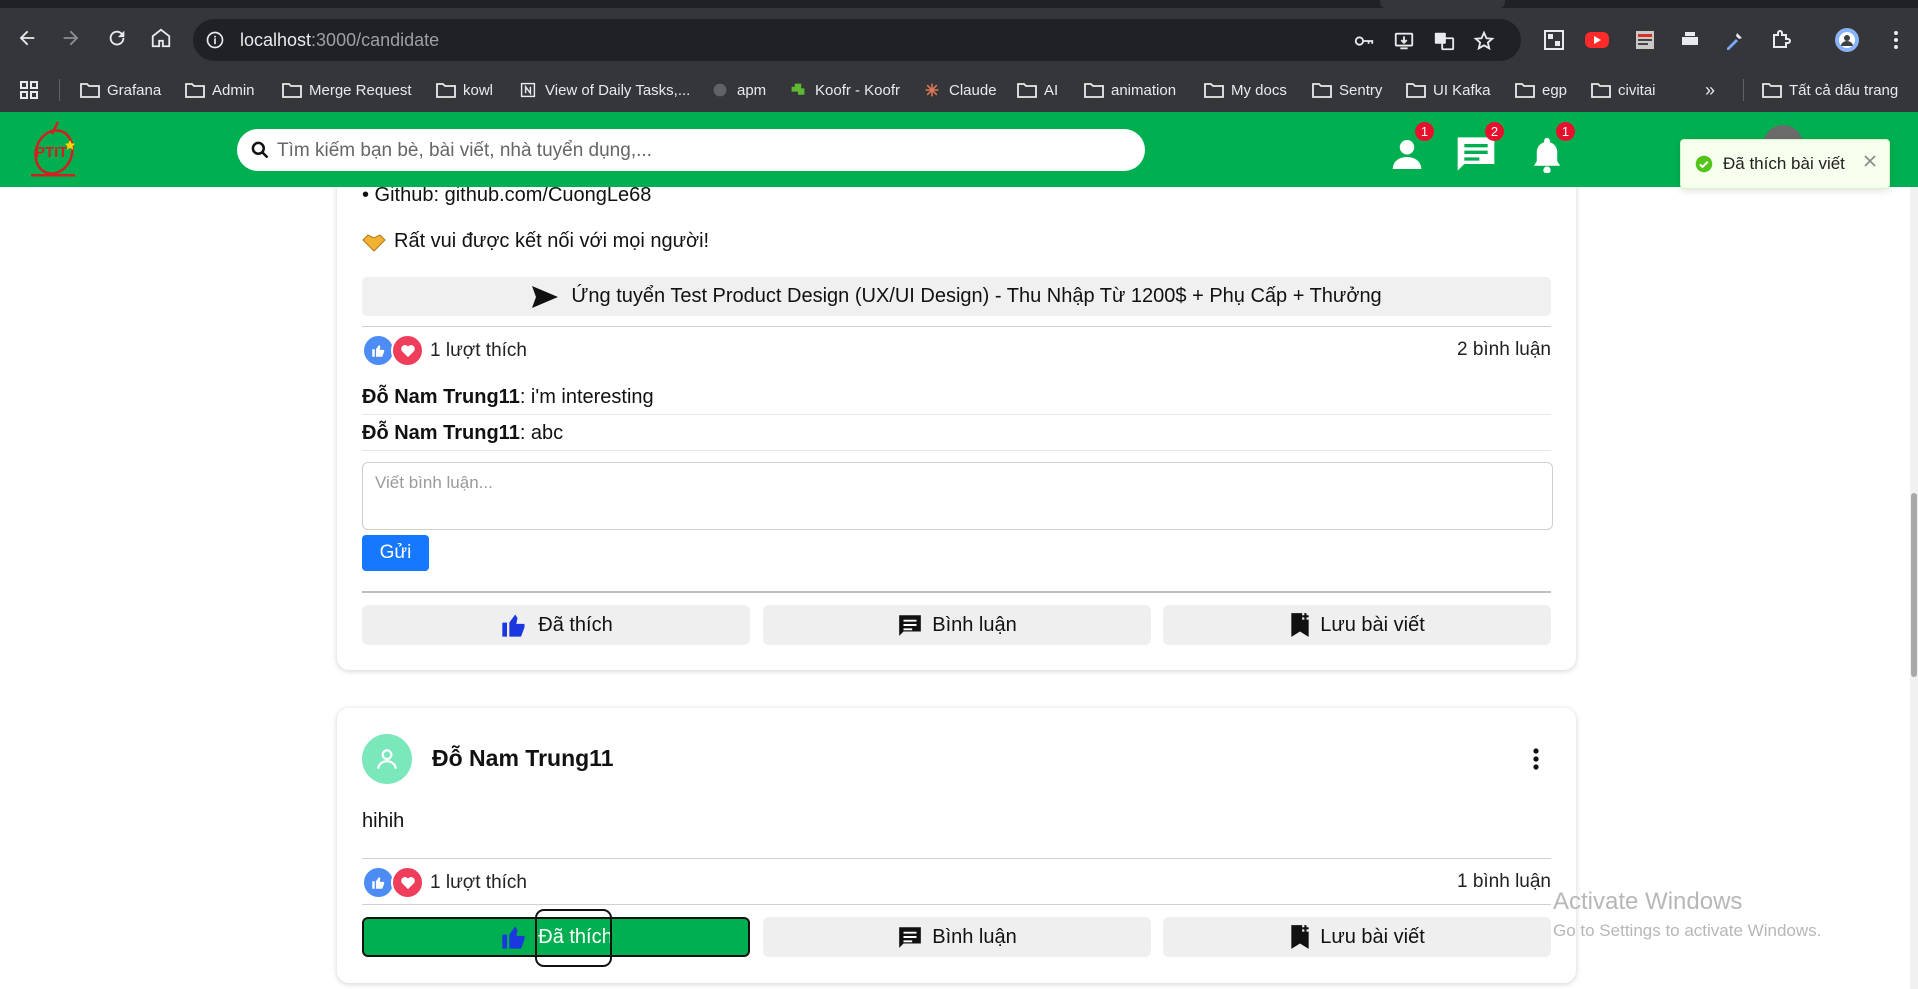  What do you see at coordinates (1847, 40) in the screenshot?
I see `profile-avatar-icon` at bounding box center [1847, 40].